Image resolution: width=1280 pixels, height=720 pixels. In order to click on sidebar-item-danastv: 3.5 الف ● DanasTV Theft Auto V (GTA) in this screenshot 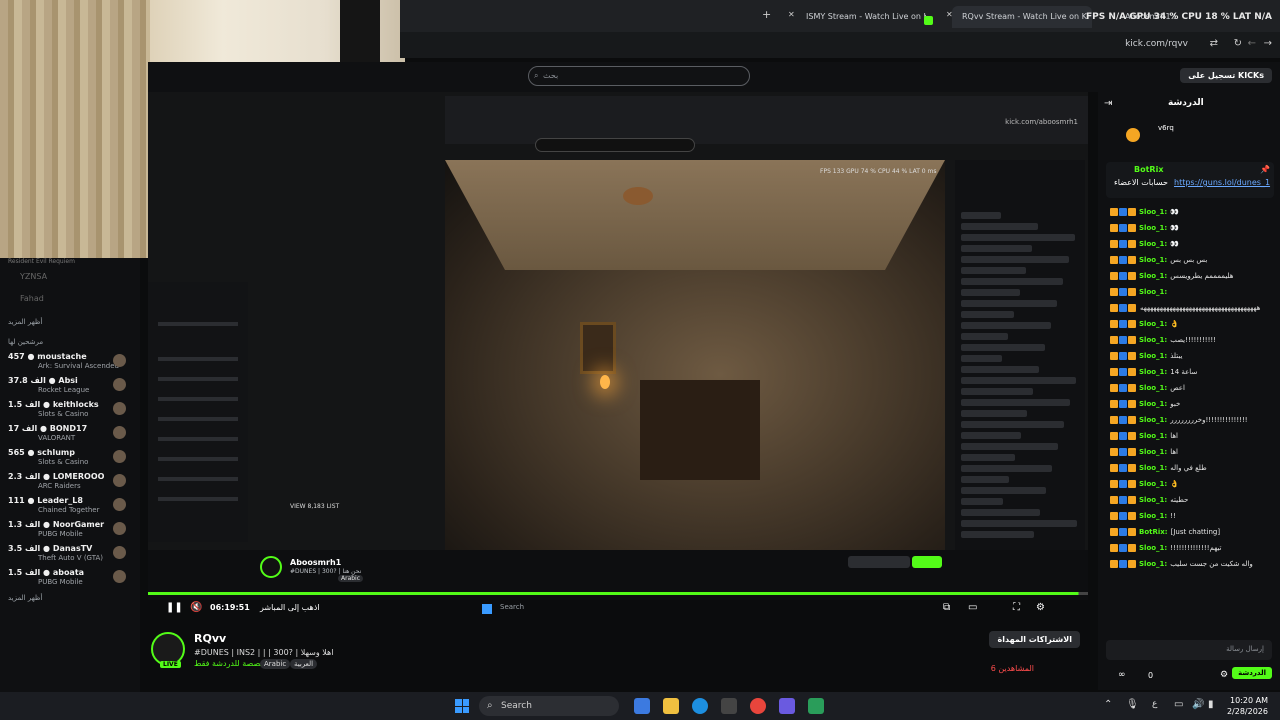, I will do `click(70, 555)`.